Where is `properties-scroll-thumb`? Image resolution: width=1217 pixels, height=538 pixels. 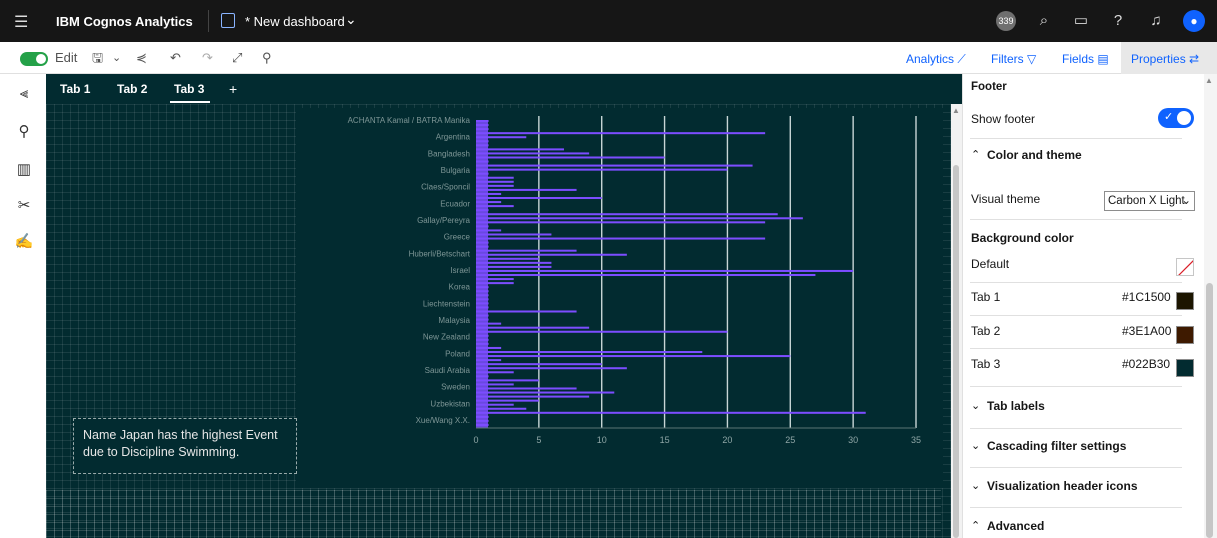 properties-scroll-thumb is located at coordinates (1209, 410).